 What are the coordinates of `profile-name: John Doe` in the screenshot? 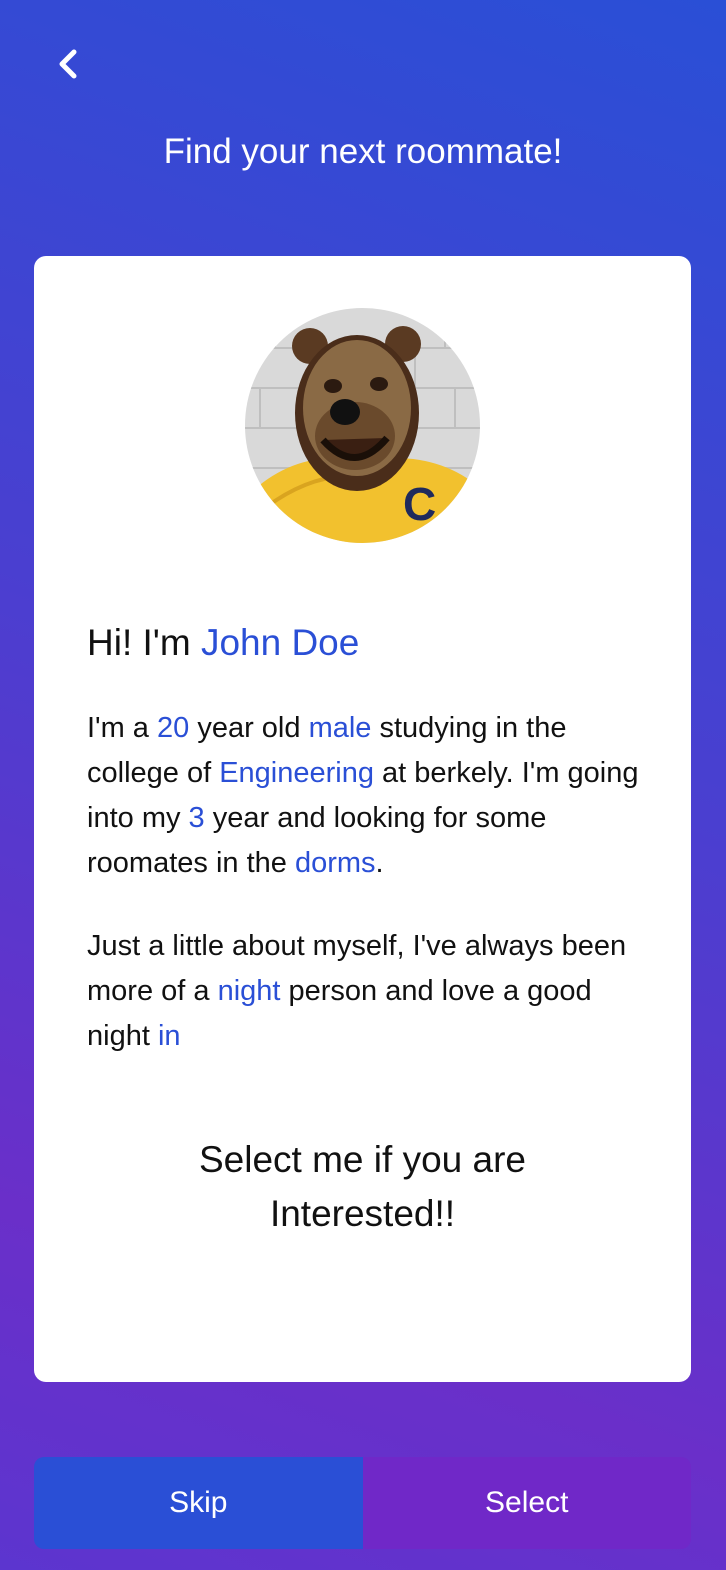 It's located at (280, 642).